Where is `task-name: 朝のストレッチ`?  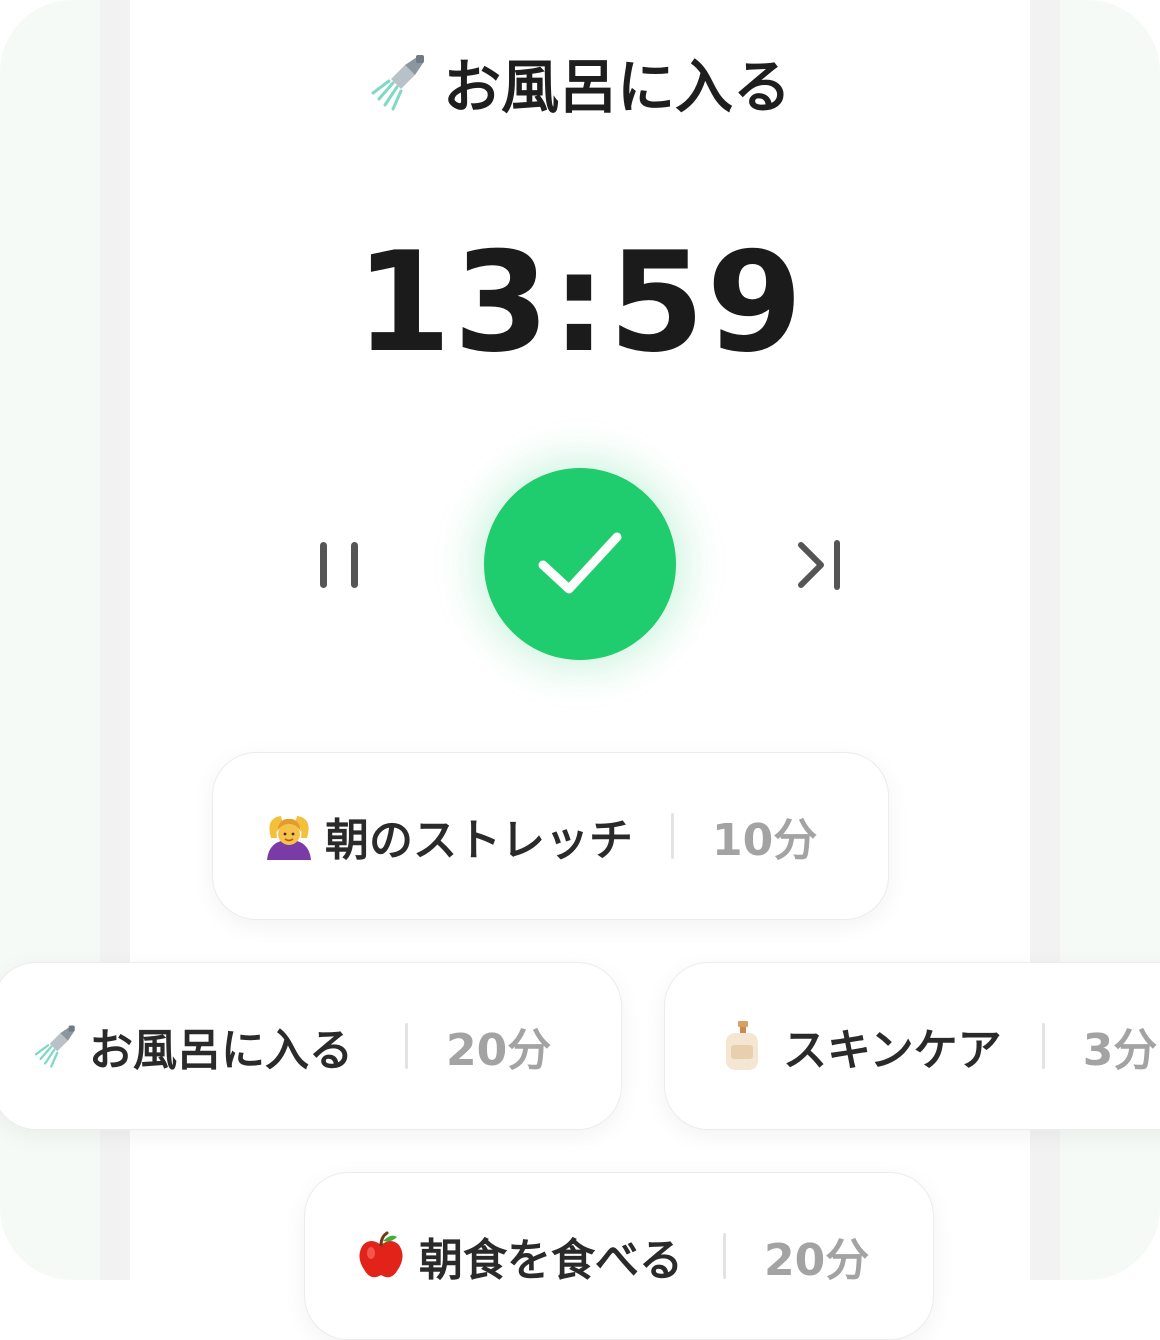 task-name: 朝のストレッチ is located at coordinates (479, 840).